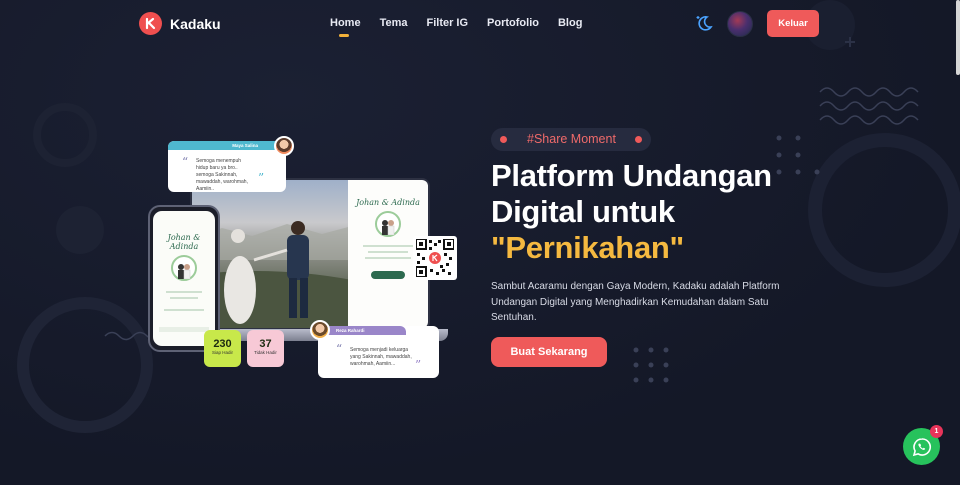  What do you see at coordinates (958, 37) in the screenshot?
I see `scrollbar` at bounding box center [958, 37].